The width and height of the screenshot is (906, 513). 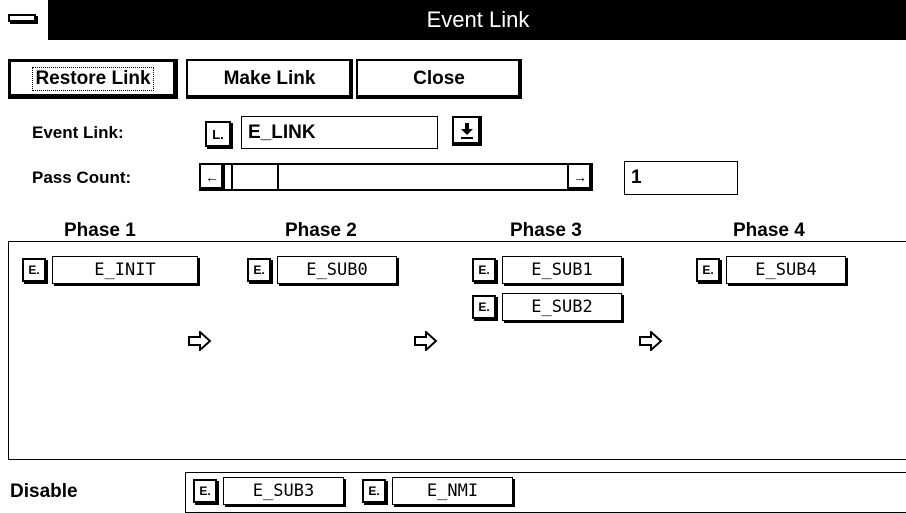 I want to click on event-name: E_NMI, so click(x=452, y=491).